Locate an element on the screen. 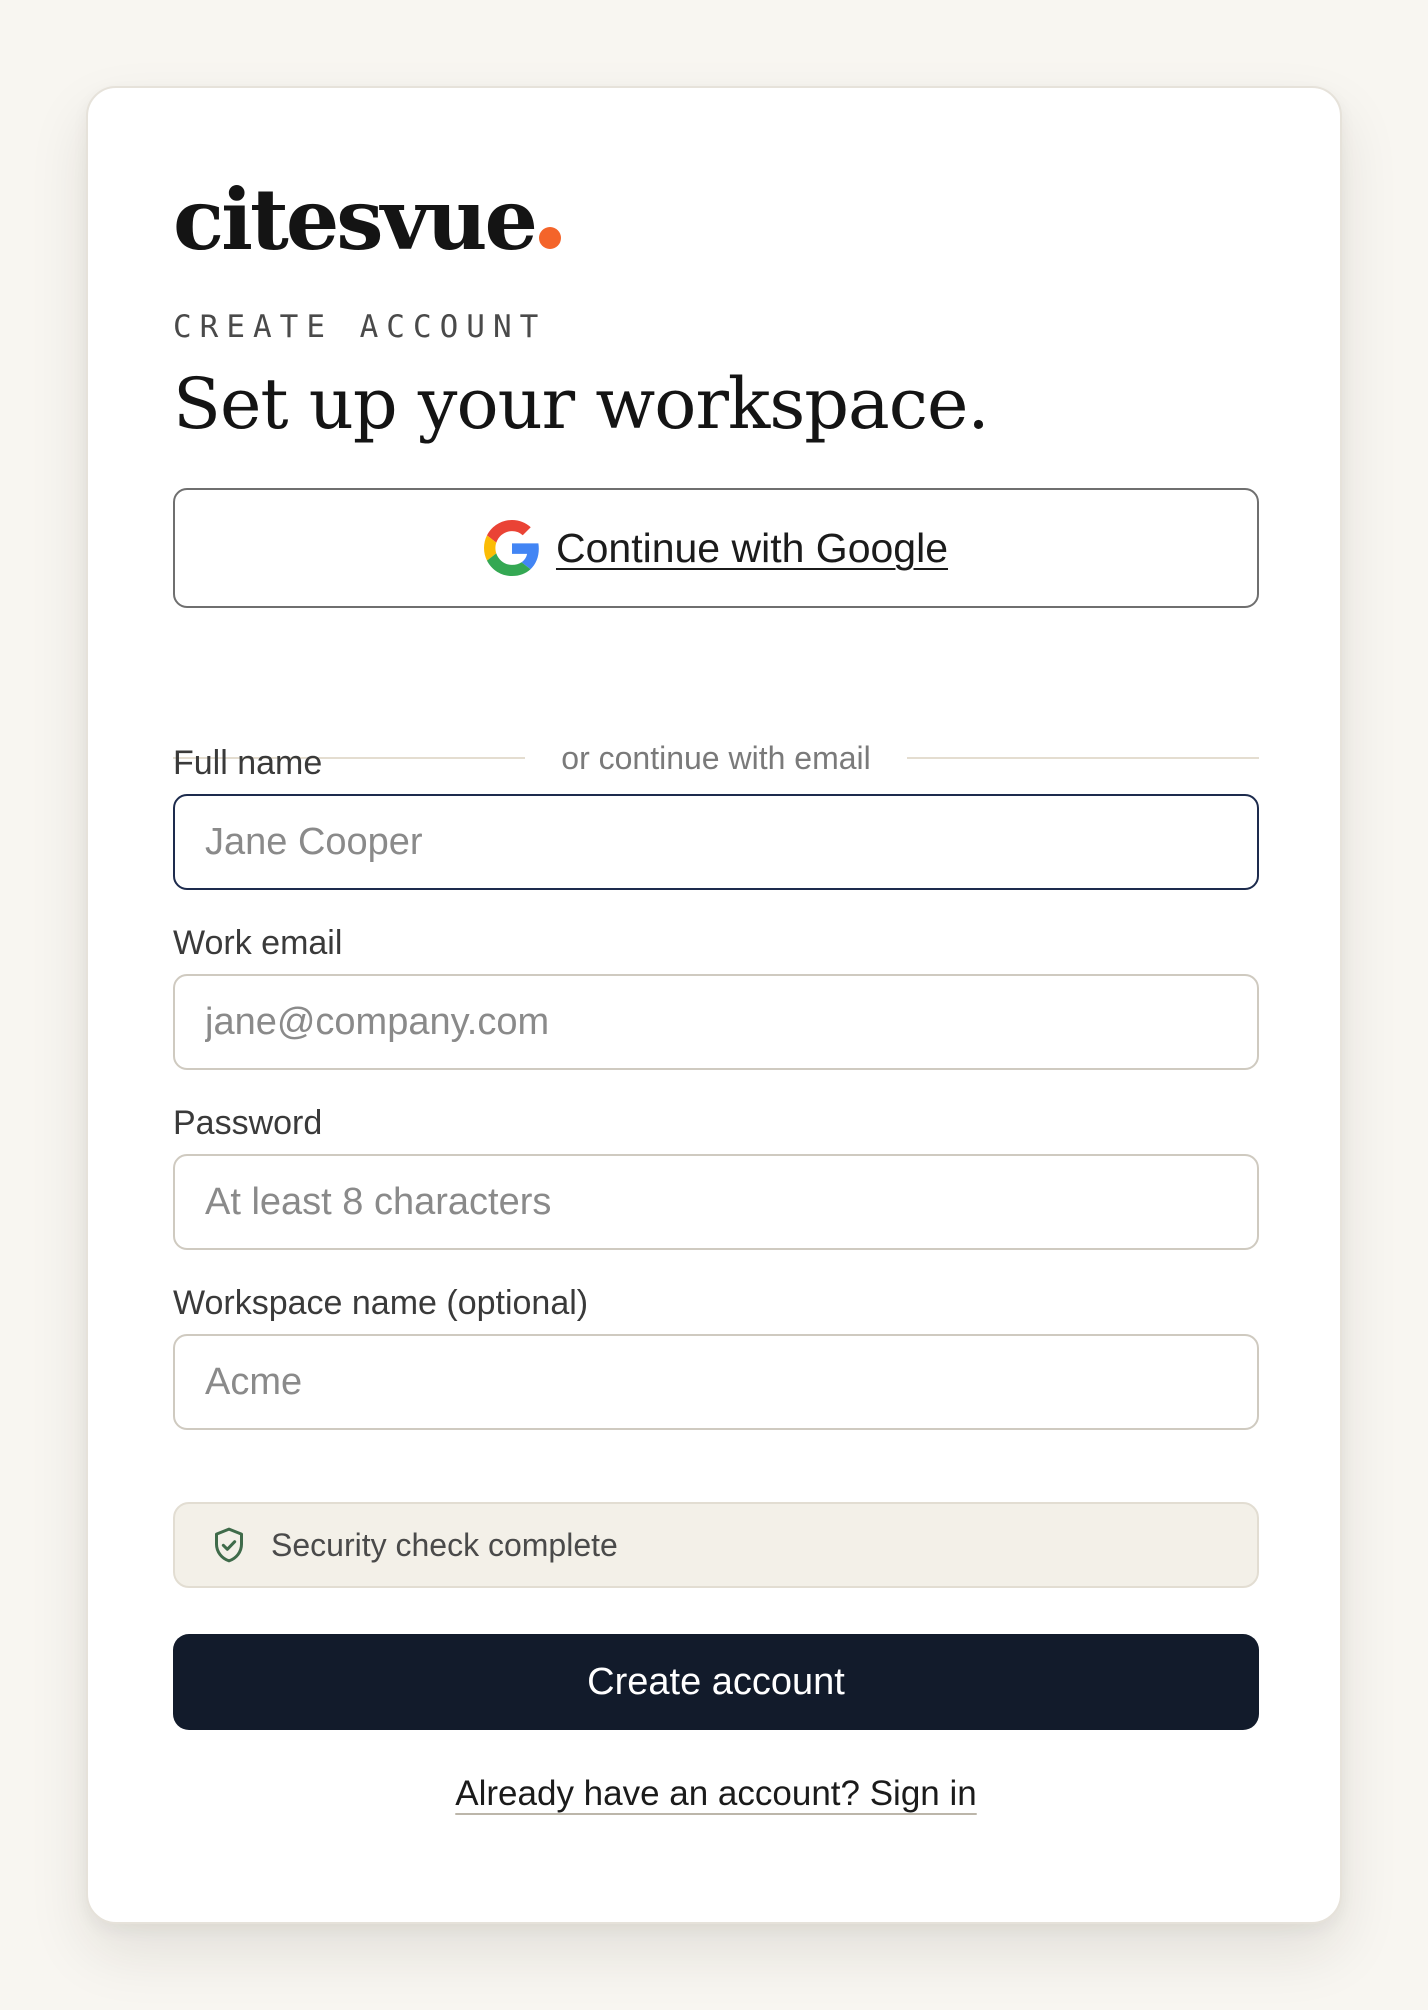 The height and width of the screenshot is (2010, 1428). full-name-input is located at coordinates (716, 842).